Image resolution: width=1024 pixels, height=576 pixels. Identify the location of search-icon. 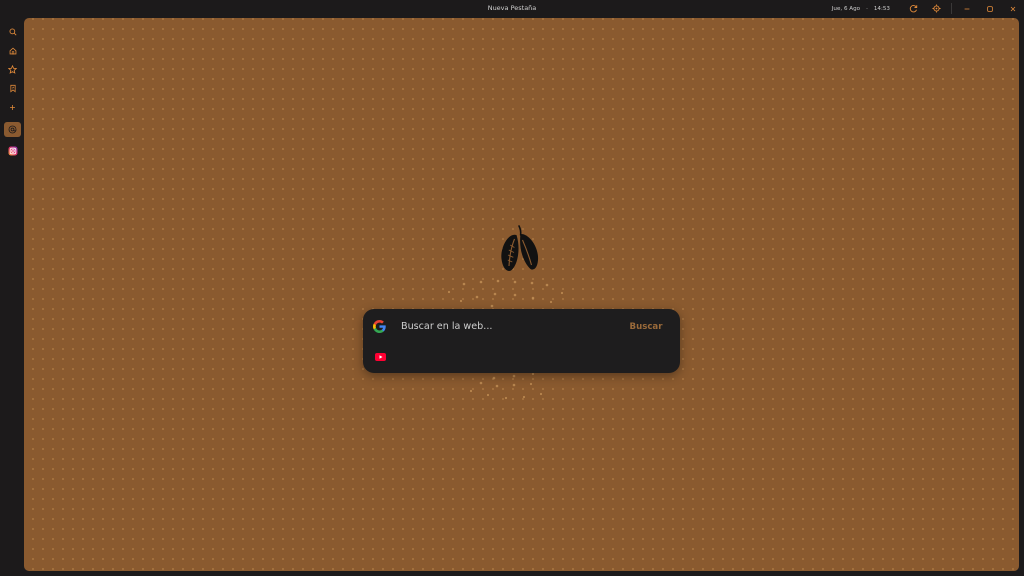
(13, 32).